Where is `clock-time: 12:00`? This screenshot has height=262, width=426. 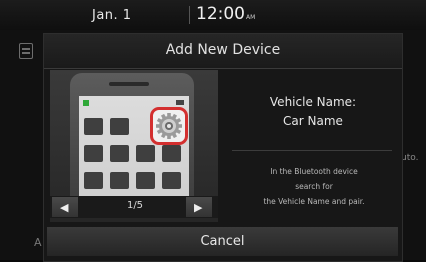 clock-time: 12:00 is located at coordinates (220, 14).